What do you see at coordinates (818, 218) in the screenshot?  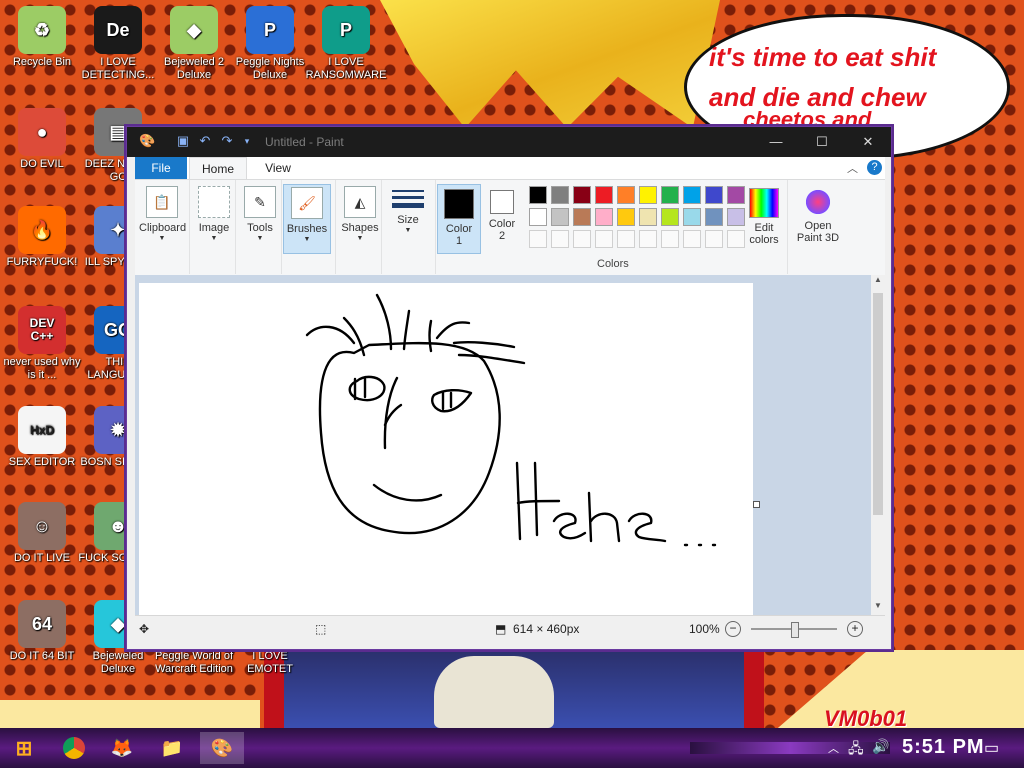 I see `open-paint3d-button: Open Paint 3D` at bounding box center [818, 218].